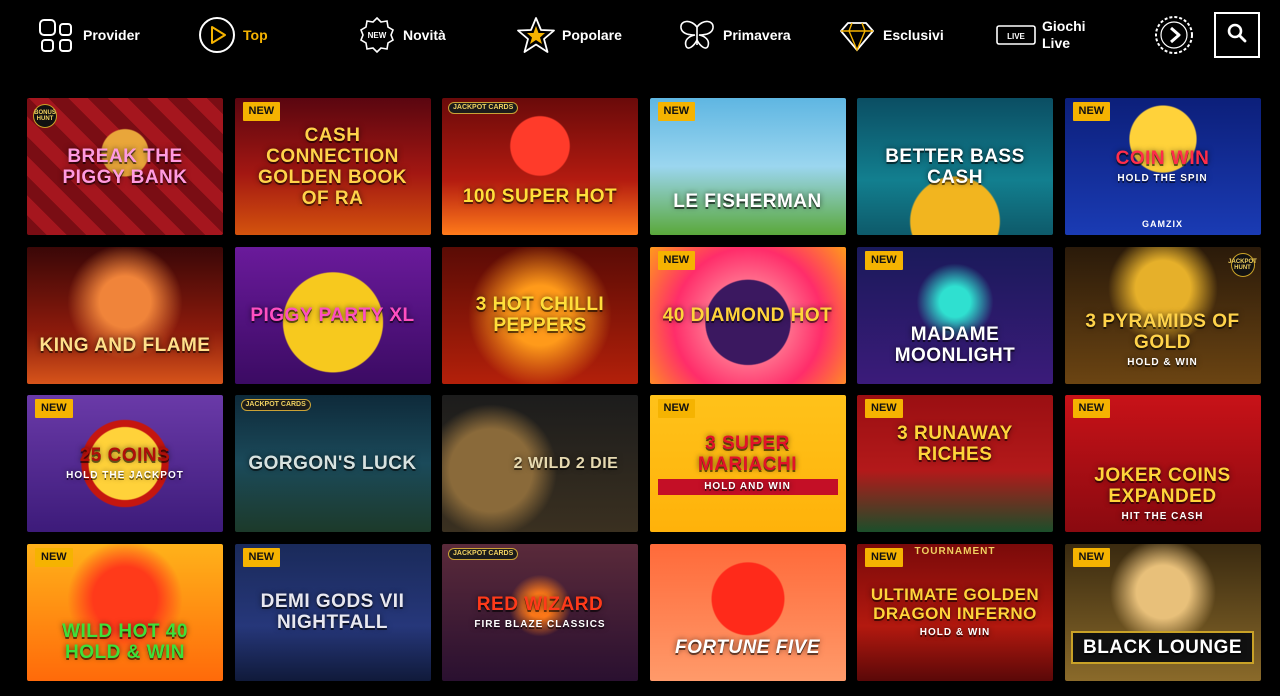 This screenshot has width=1280, height=696. I want to click on nav-label: Giochi Live, so click(1064, 34).